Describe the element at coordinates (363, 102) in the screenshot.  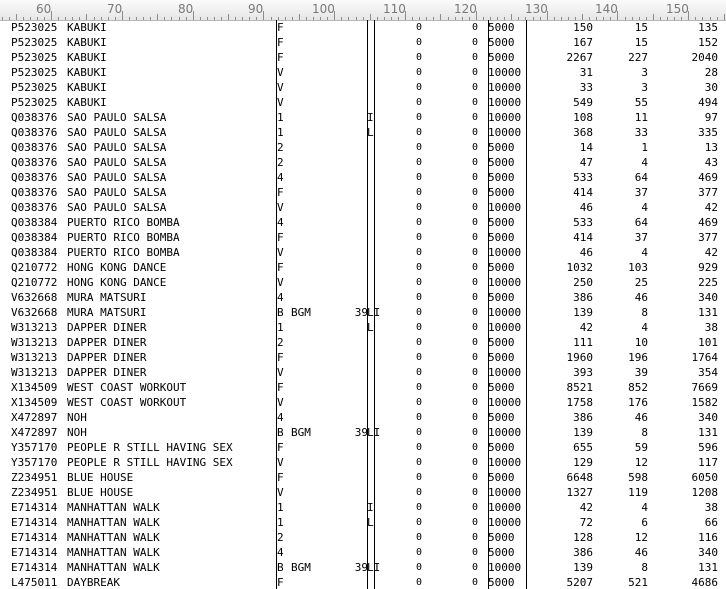
I see `table-row: P523025 KABUKI V 0 0 10000 549 55 494` at that location.